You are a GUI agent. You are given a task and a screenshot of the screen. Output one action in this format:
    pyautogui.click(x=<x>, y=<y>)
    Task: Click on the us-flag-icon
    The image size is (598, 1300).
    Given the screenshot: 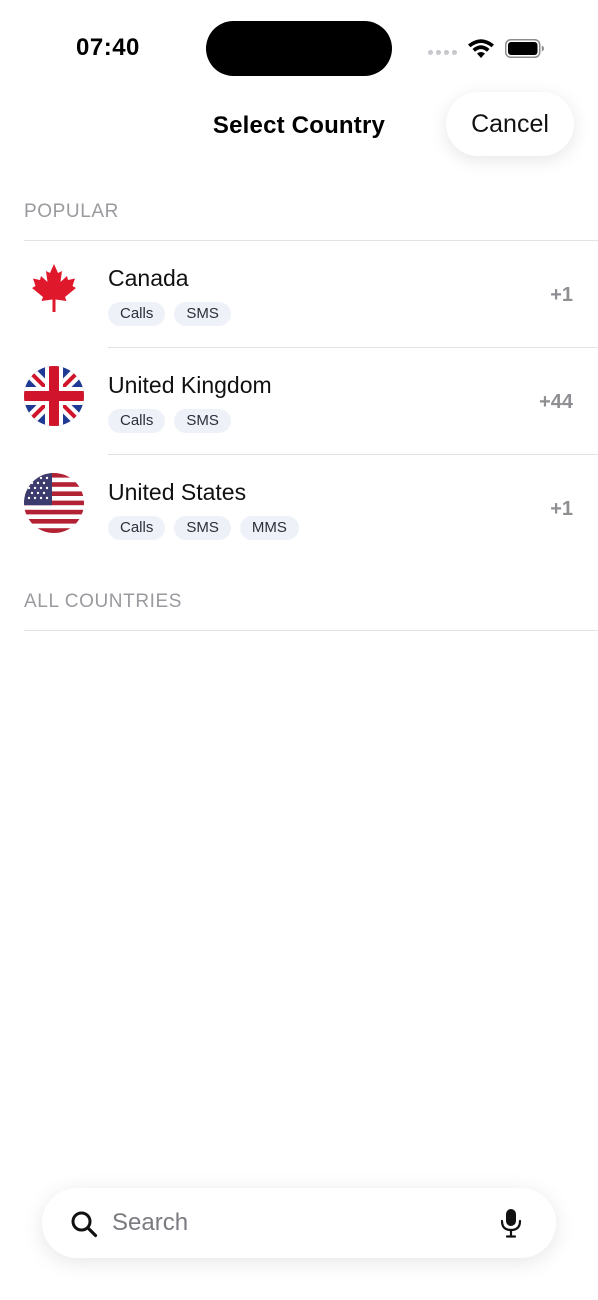 What is the action you would take?
    pyautogui.click(x=54, y=503)
    